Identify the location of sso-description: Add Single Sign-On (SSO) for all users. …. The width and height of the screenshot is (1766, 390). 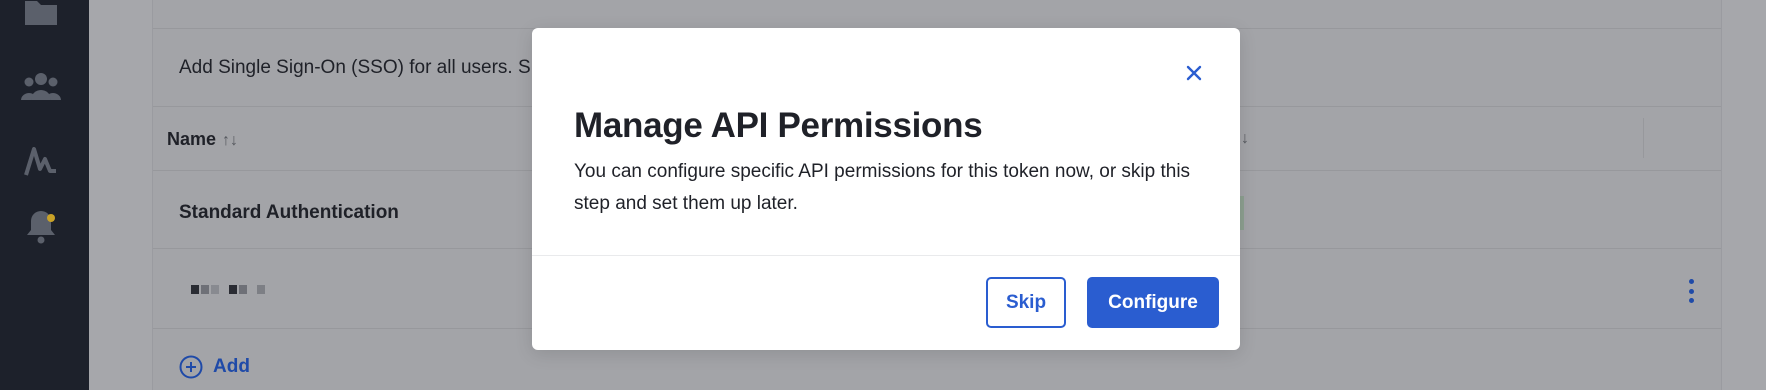
(355, 67).